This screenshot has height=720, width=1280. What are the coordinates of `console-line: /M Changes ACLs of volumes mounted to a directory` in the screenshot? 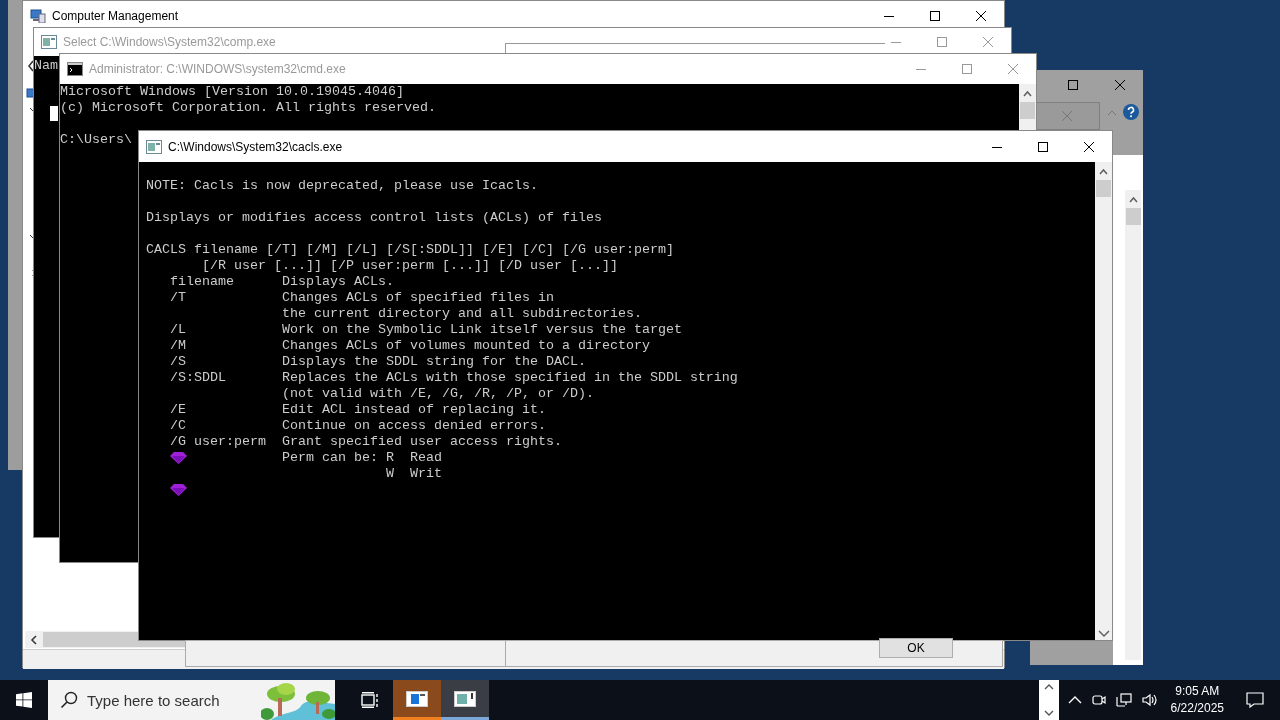 It's located at (409, 345).